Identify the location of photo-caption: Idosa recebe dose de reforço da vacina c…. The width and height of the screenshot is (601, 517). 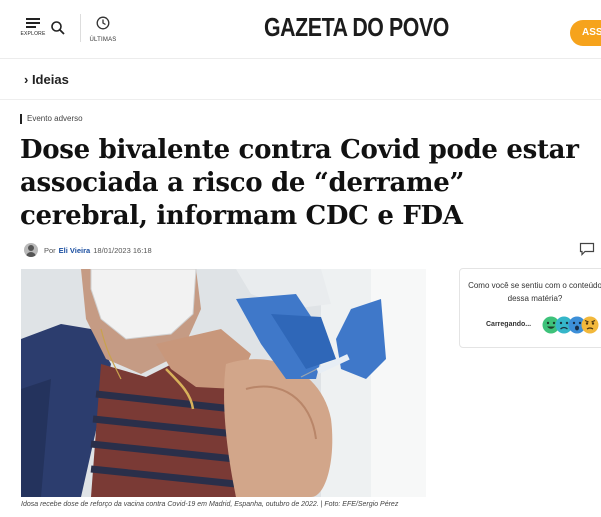
(210, 504).